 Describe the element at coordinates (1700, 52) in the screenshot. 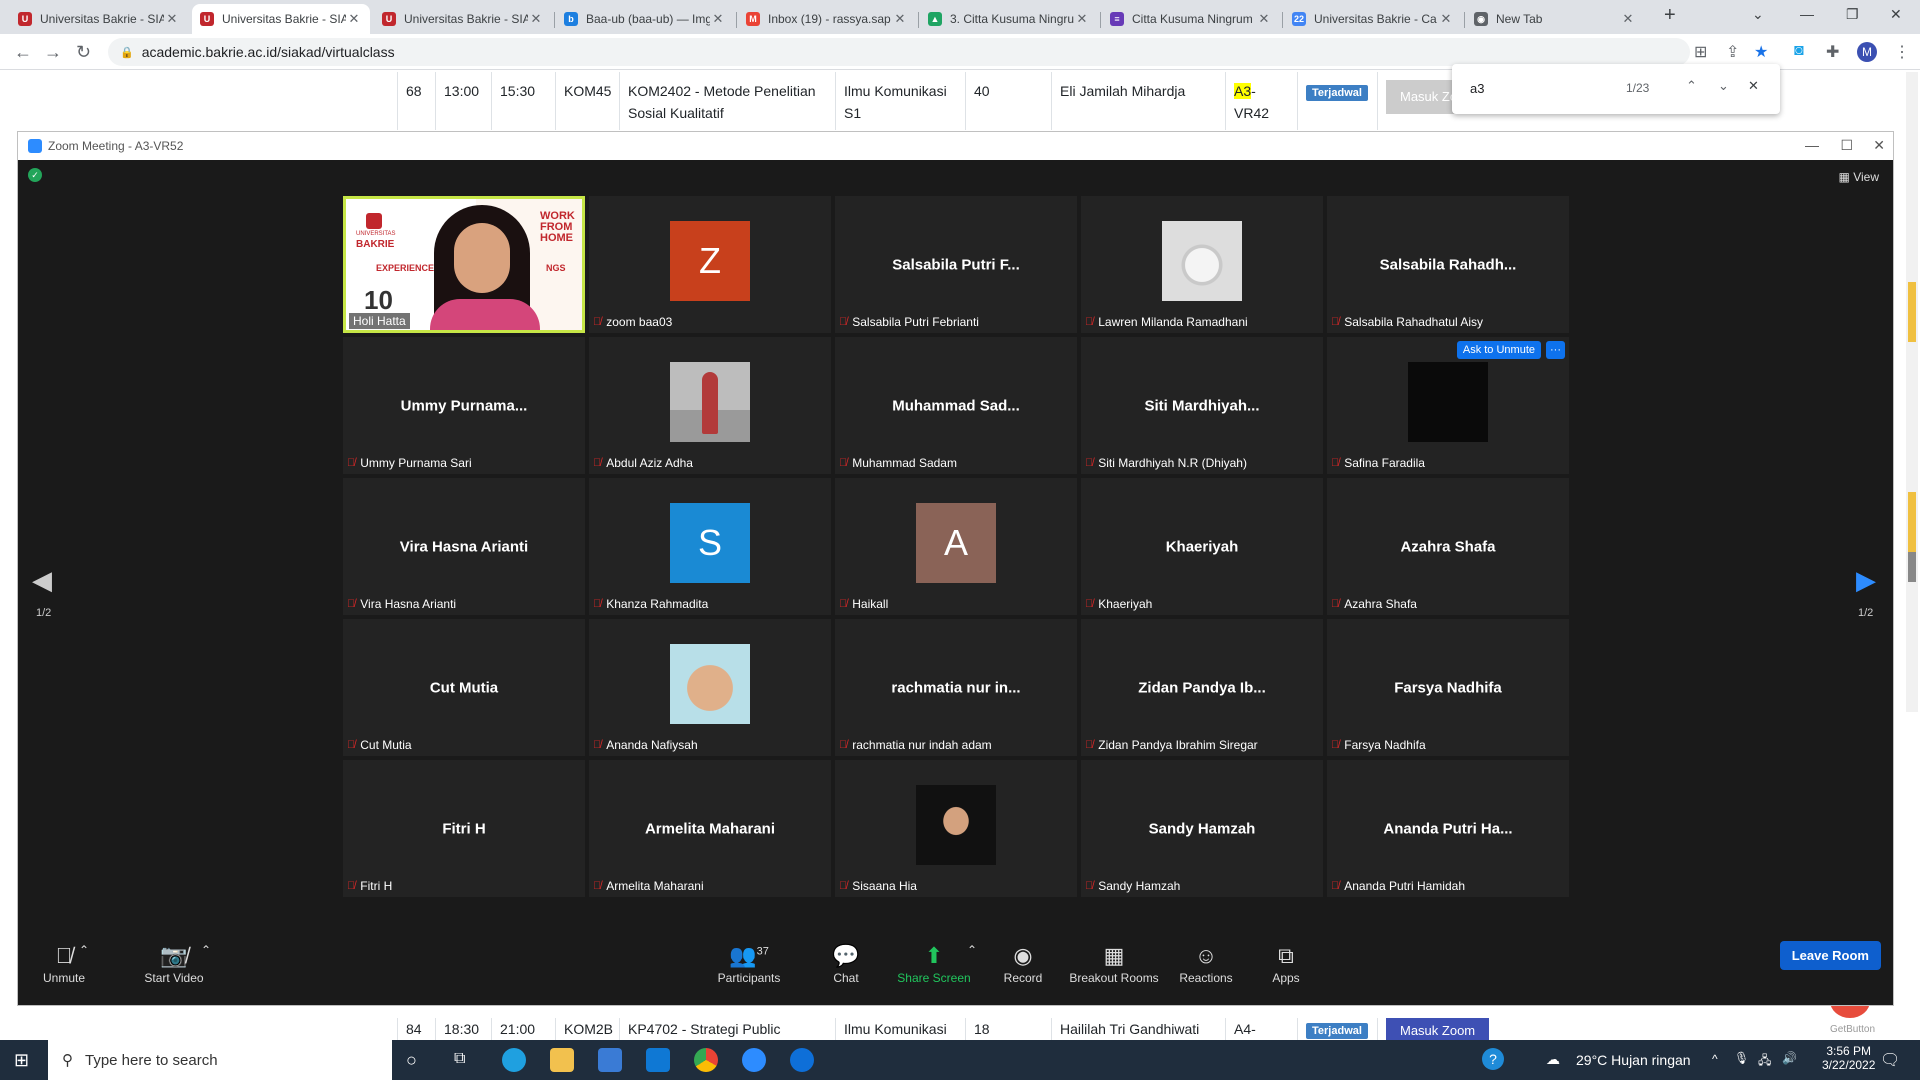

I see `find-icon: ⊞` at that location.